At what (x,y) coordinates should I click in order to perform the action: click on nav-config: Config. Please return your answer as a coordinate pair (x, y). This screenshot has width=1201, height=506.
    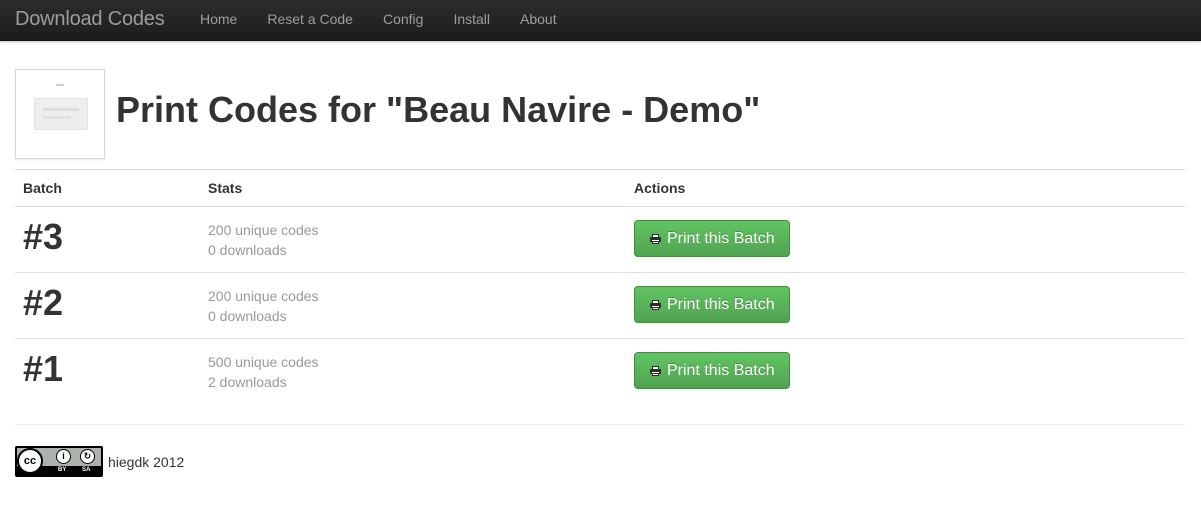
    Looking at the image, I should click on (403, 20).